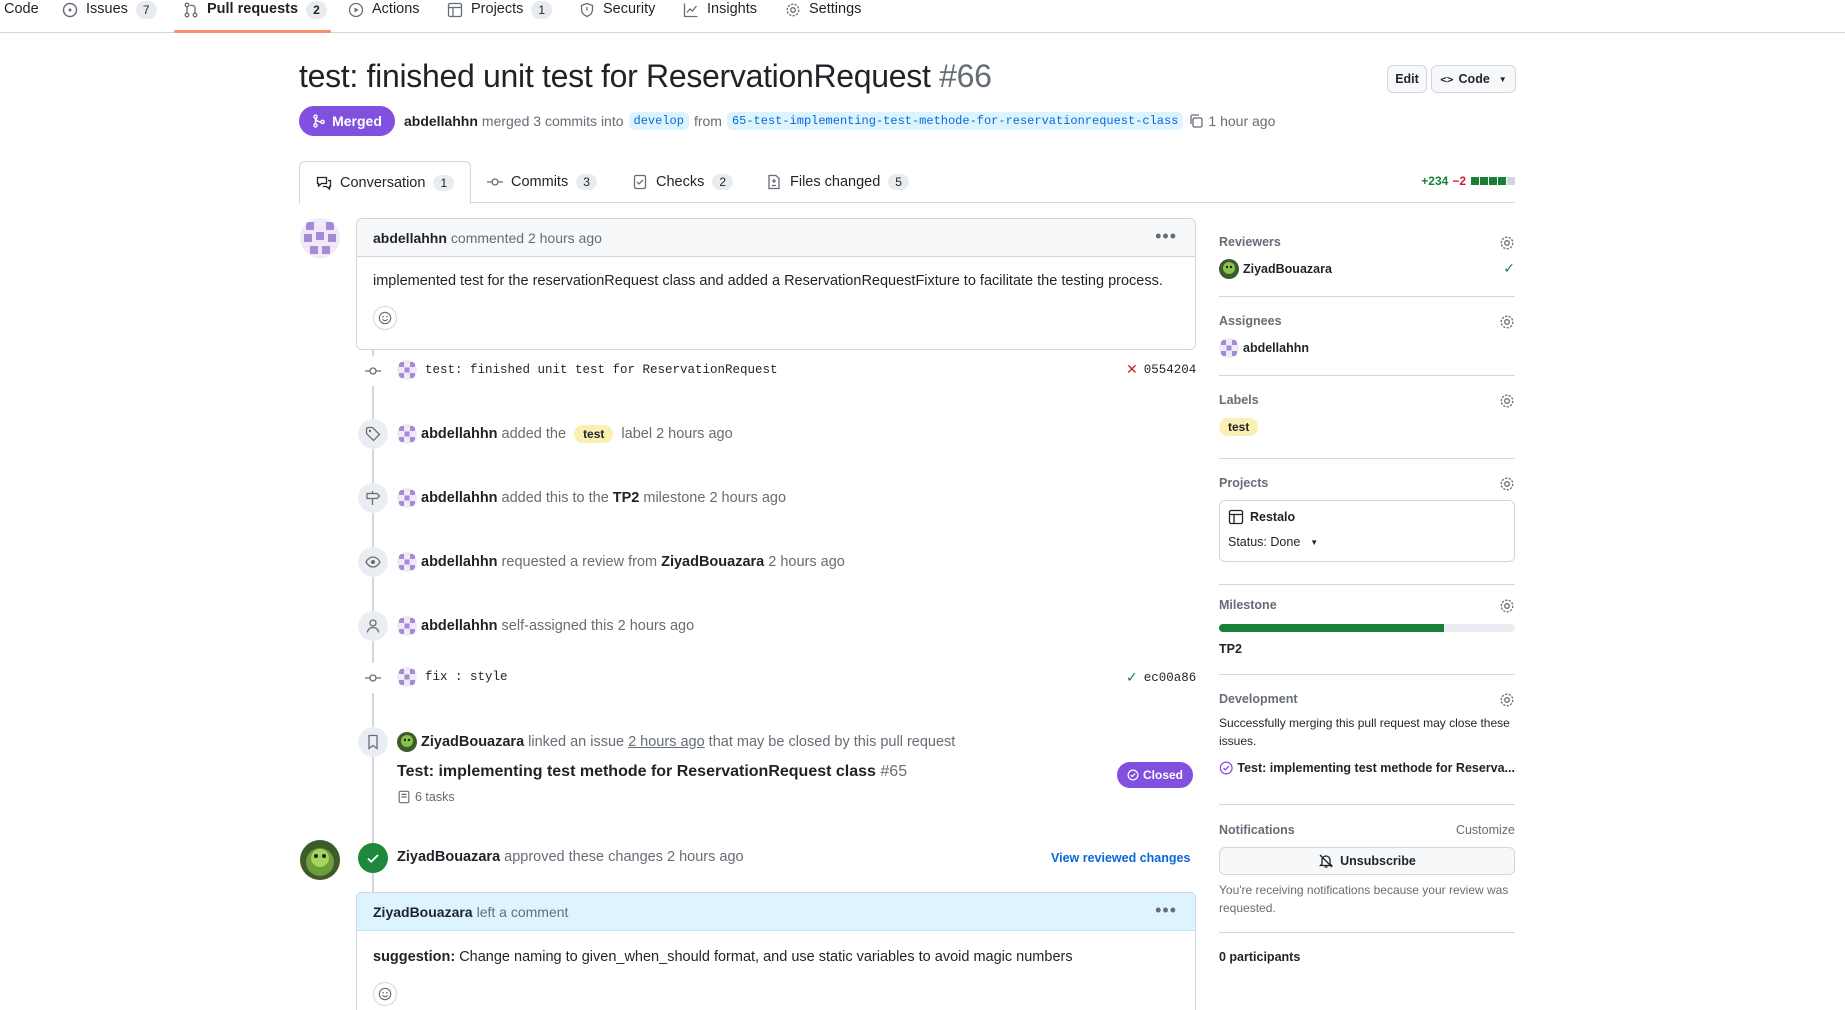  I want to click on unsubscribe-button: Unsubscribe, so click(1367, 861).